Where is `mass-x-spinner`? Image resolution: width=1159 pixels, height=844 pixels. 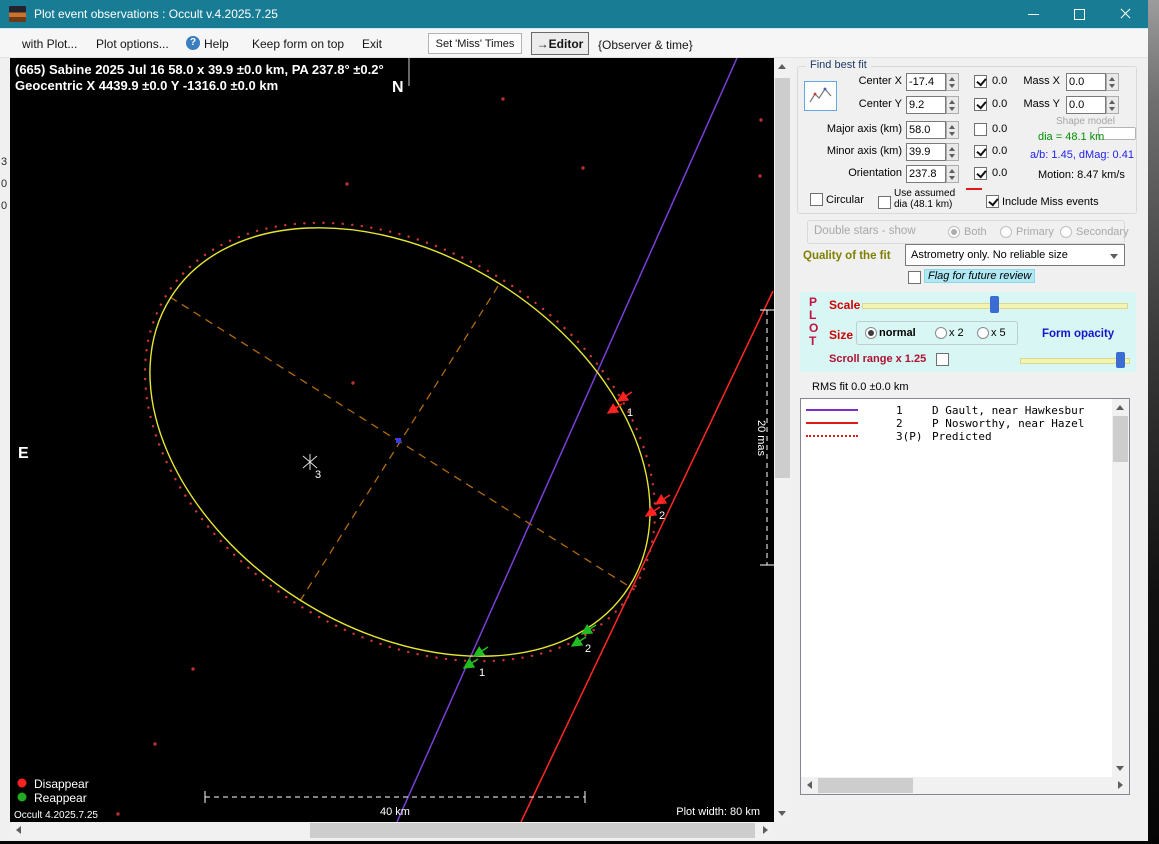 mass-x-spinner is located at coordinates (1112, 82).